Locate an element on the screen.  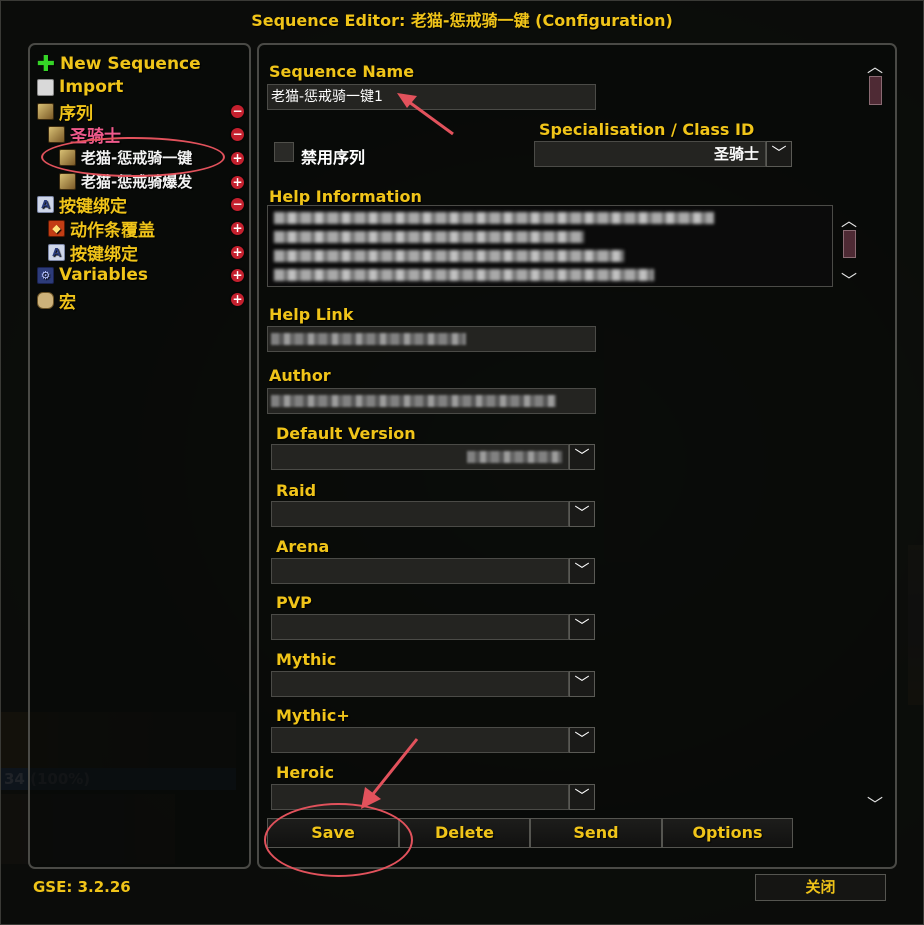
mythic-plus-value is located at coordinates (420, 740).